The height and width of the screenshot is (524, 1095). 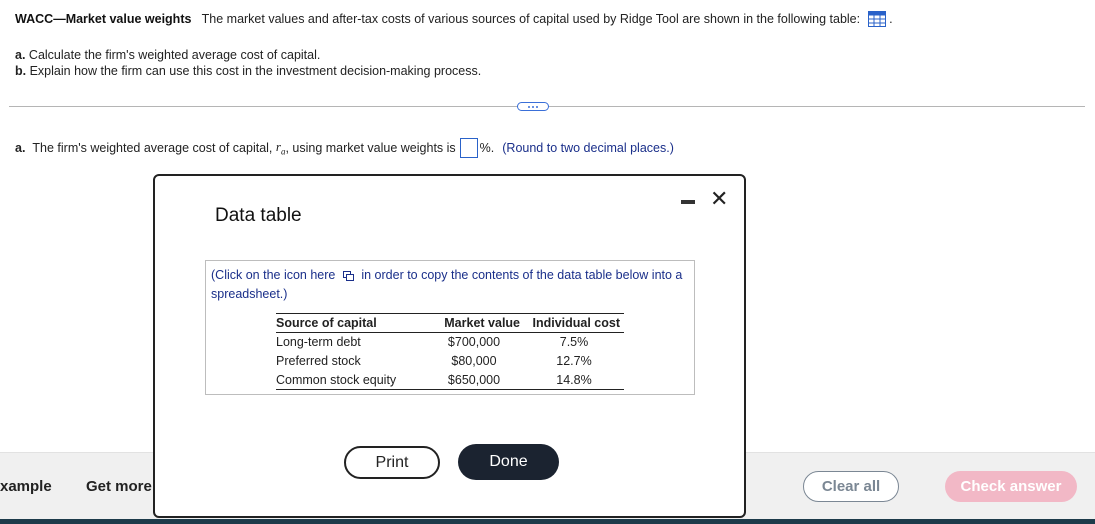 What do you see at coordinates (474, 323) in the screenshot?
I see `col-header-market-value: Market value` at bounding box center [474, 323].